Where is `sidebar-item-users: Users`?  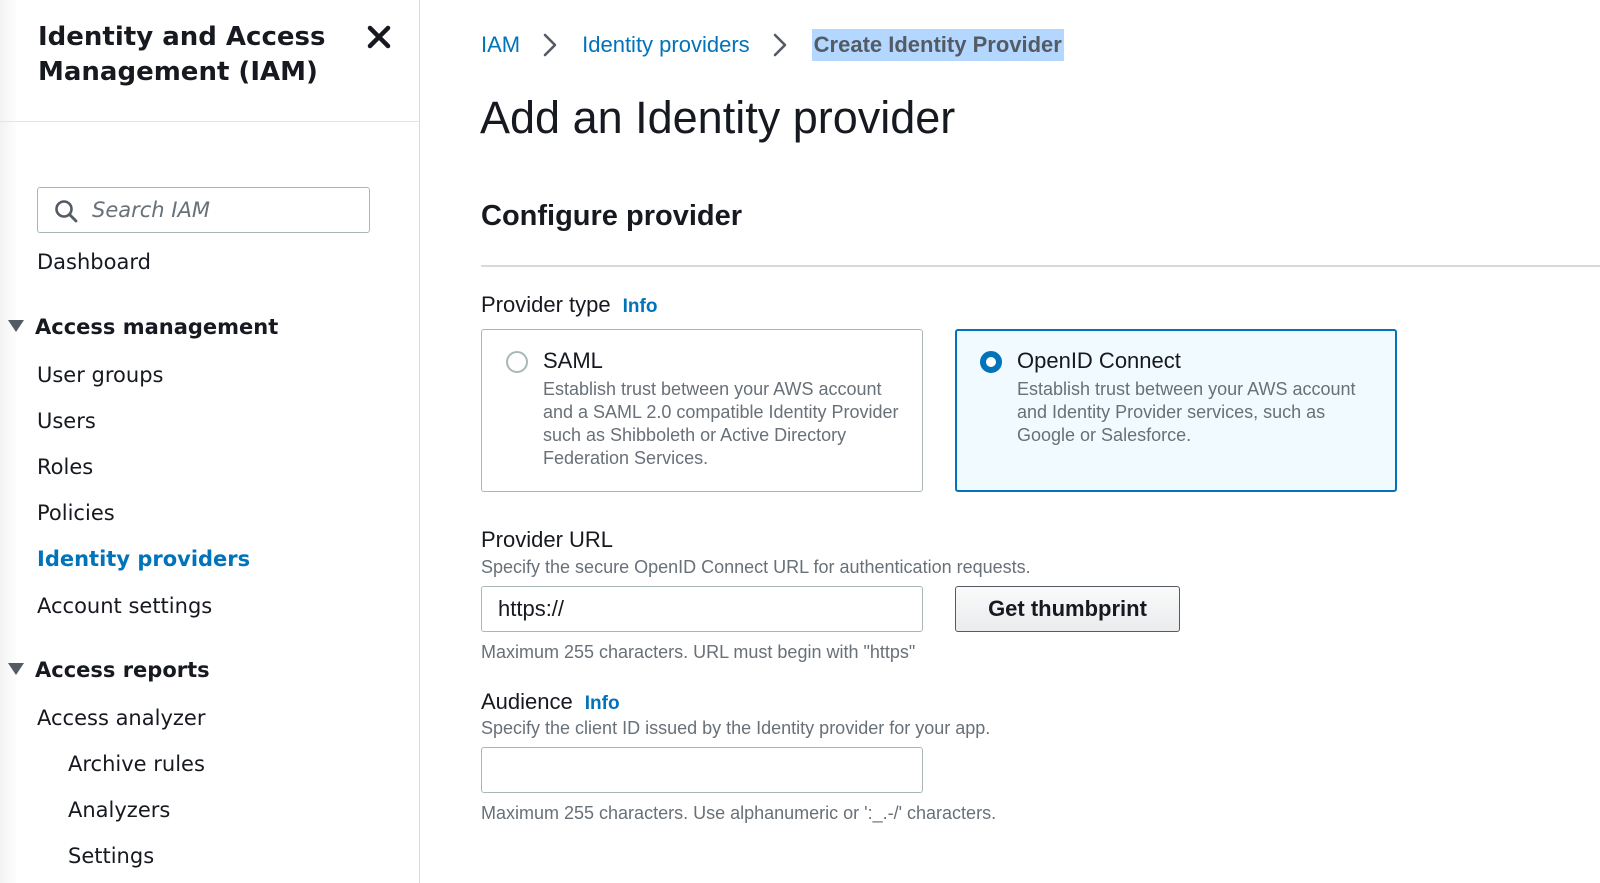
sidebar-item-users: Users is located at coordinates (66, 421).